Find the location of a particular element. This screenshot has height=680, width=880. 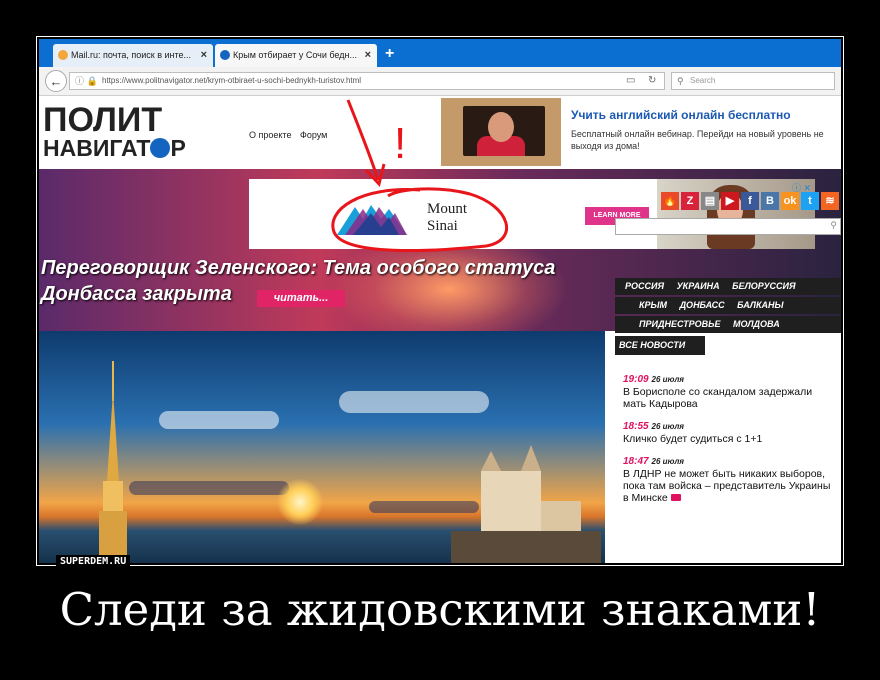

nav-link-forum: Форум is located at coordinates (313, 135).